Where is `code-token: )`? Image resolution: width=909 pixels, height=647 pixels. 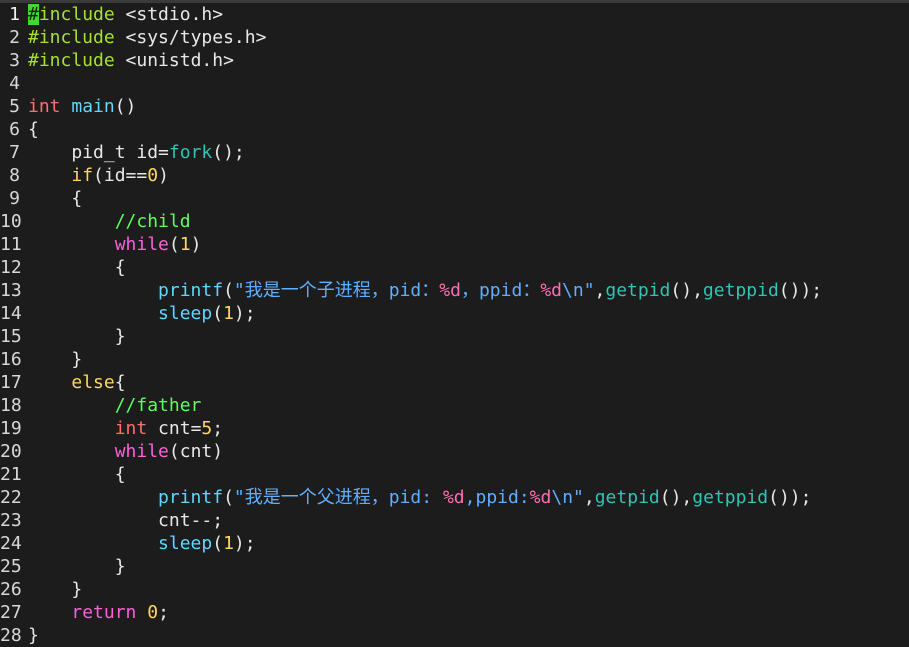
code-token: ) is located at coordinates (163, 175).